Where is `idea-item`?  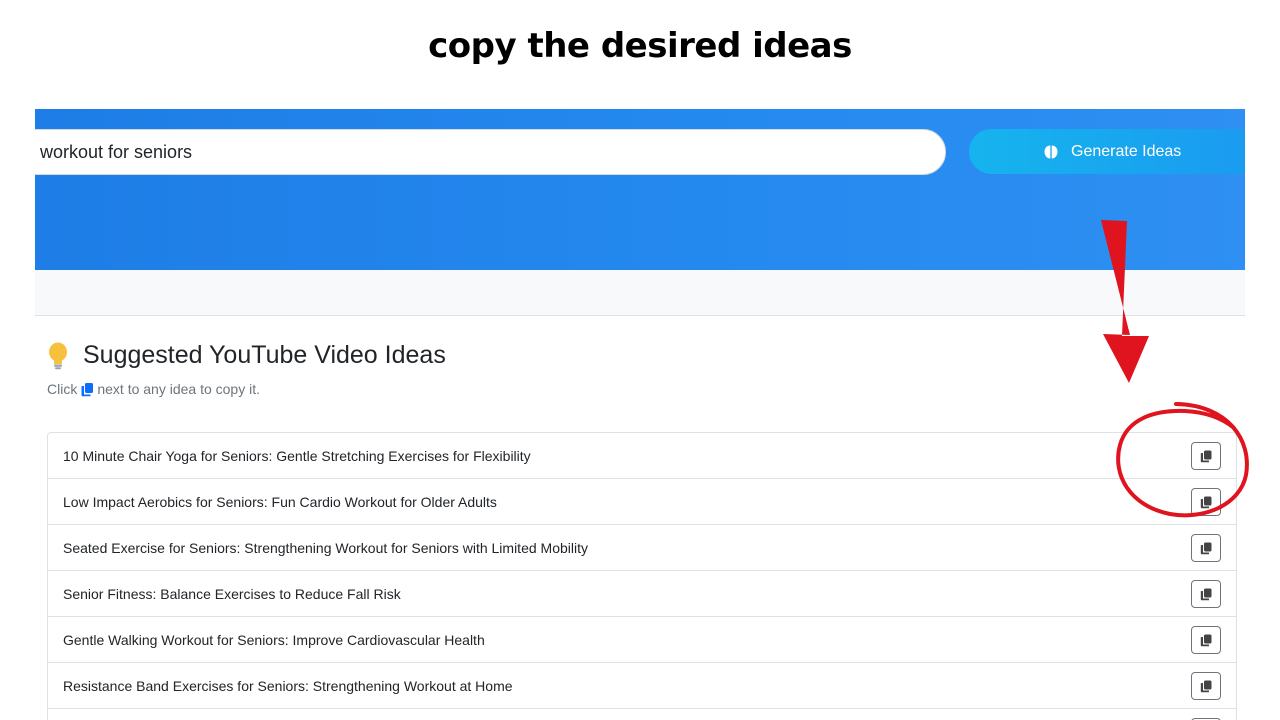 idea-item is located at coordinates (642, 714).